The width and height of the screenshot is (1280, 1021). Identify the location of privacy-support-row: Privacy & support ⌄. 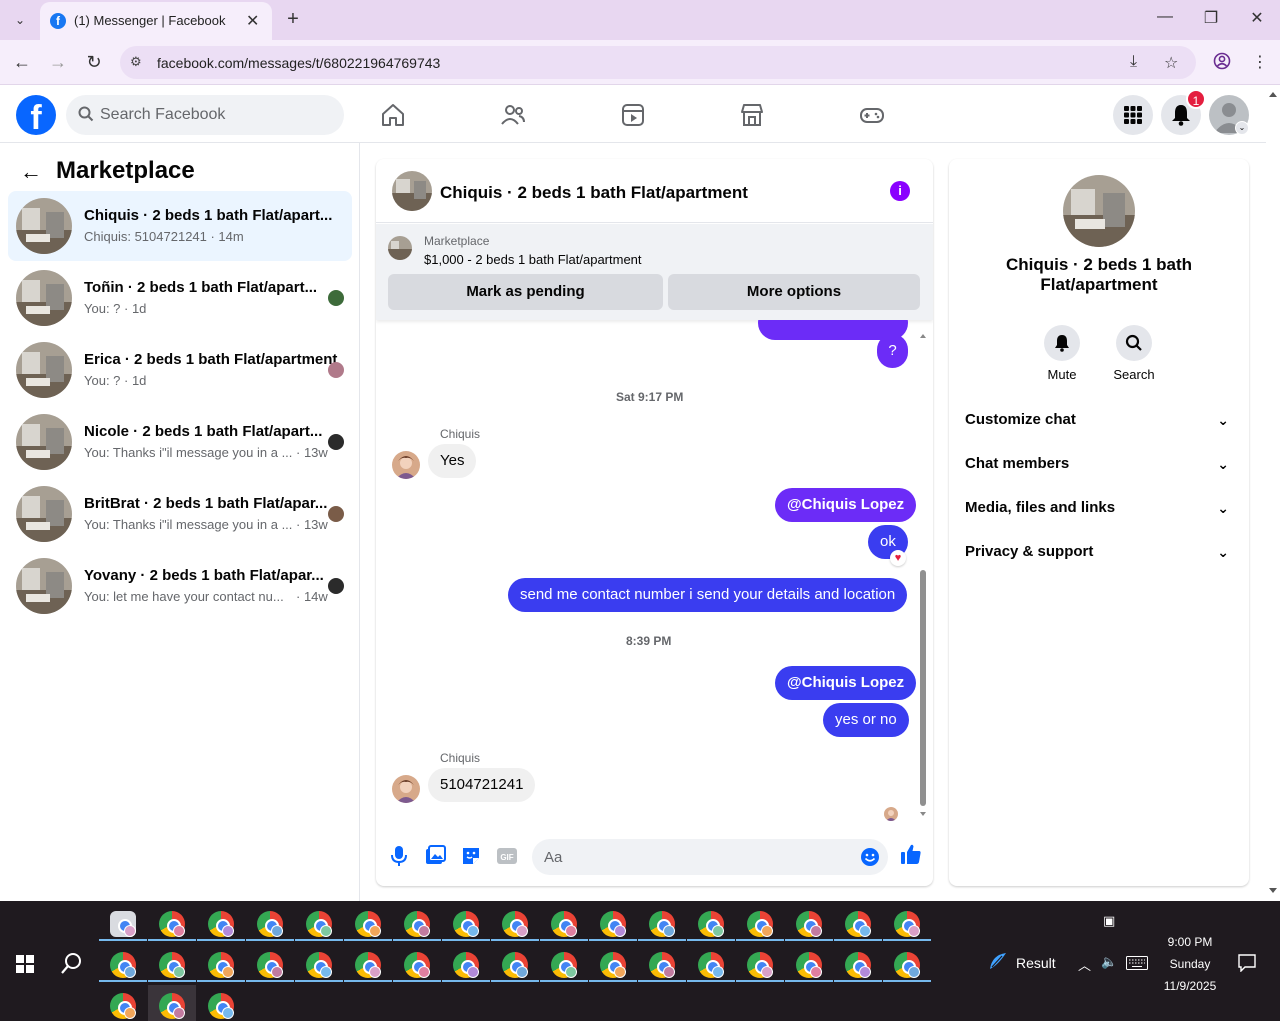
(1099, 552).